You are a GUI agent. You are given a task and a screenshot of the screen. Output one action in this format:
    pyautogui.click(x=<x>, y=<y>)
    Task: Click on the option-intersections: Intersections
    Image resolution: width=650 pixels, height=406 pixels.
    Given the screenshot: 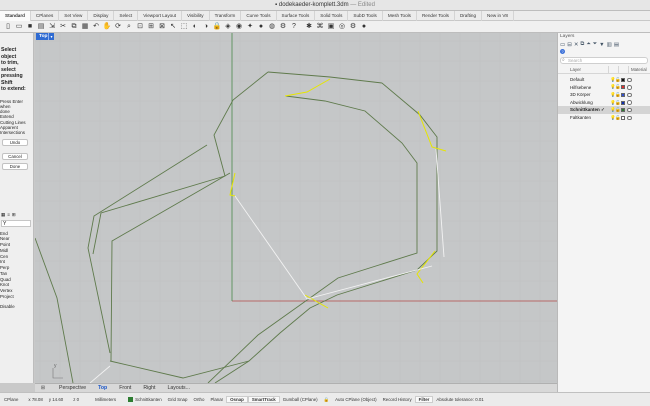 What is the action you would take?
    pyautogui.click(x=16, y=132)
    